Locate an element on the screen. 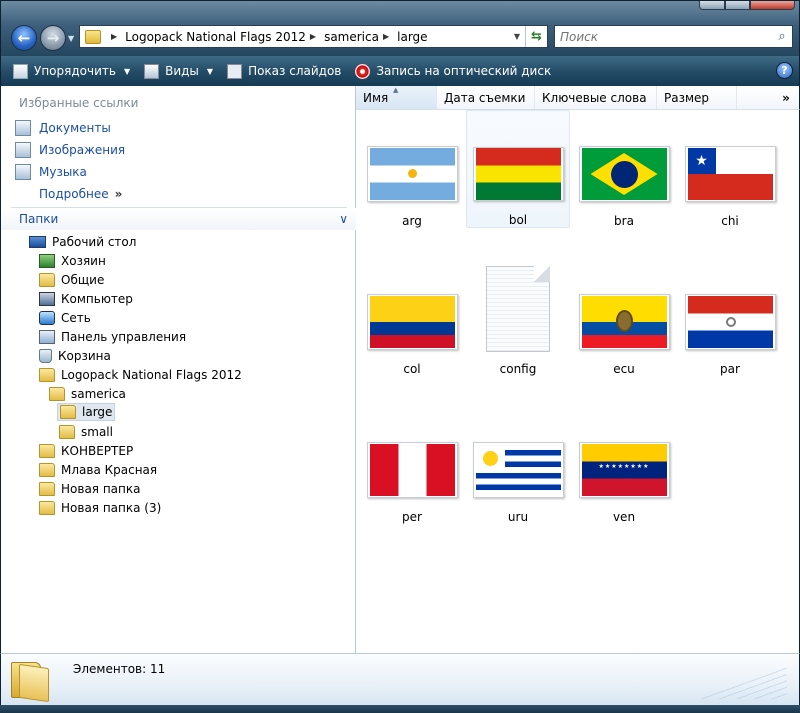  burn-disc-button: Запись на оптический диск is located at coordinates (453, 71).